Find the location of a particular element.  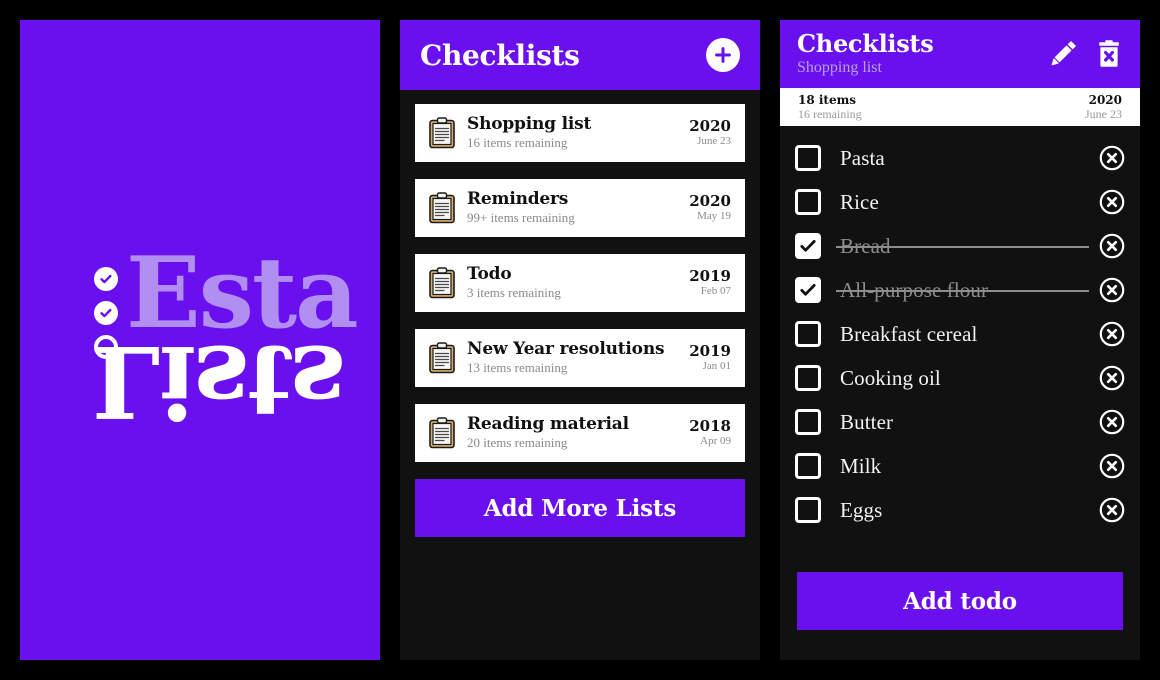

plus-icon is located at coordinates (723, 55).